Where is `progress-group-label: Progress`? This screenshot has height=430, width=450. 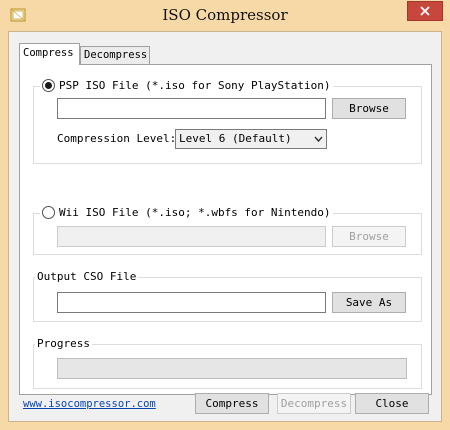 progress-group-label: Progress is located at coordinates (63, 343).